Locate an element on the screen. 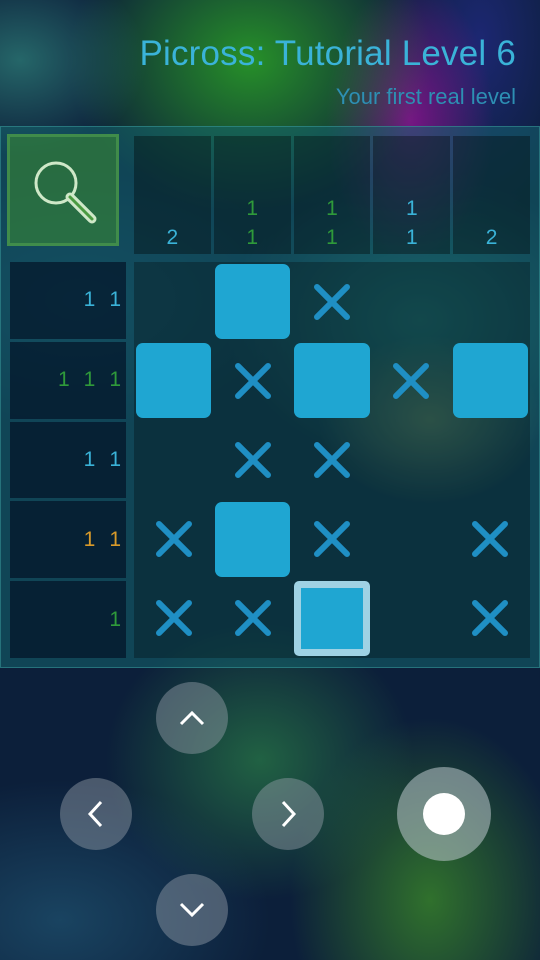 The width and height of the screenshot is (540, 960). row-clue-1: 11 is located at coordinates (68, 300).